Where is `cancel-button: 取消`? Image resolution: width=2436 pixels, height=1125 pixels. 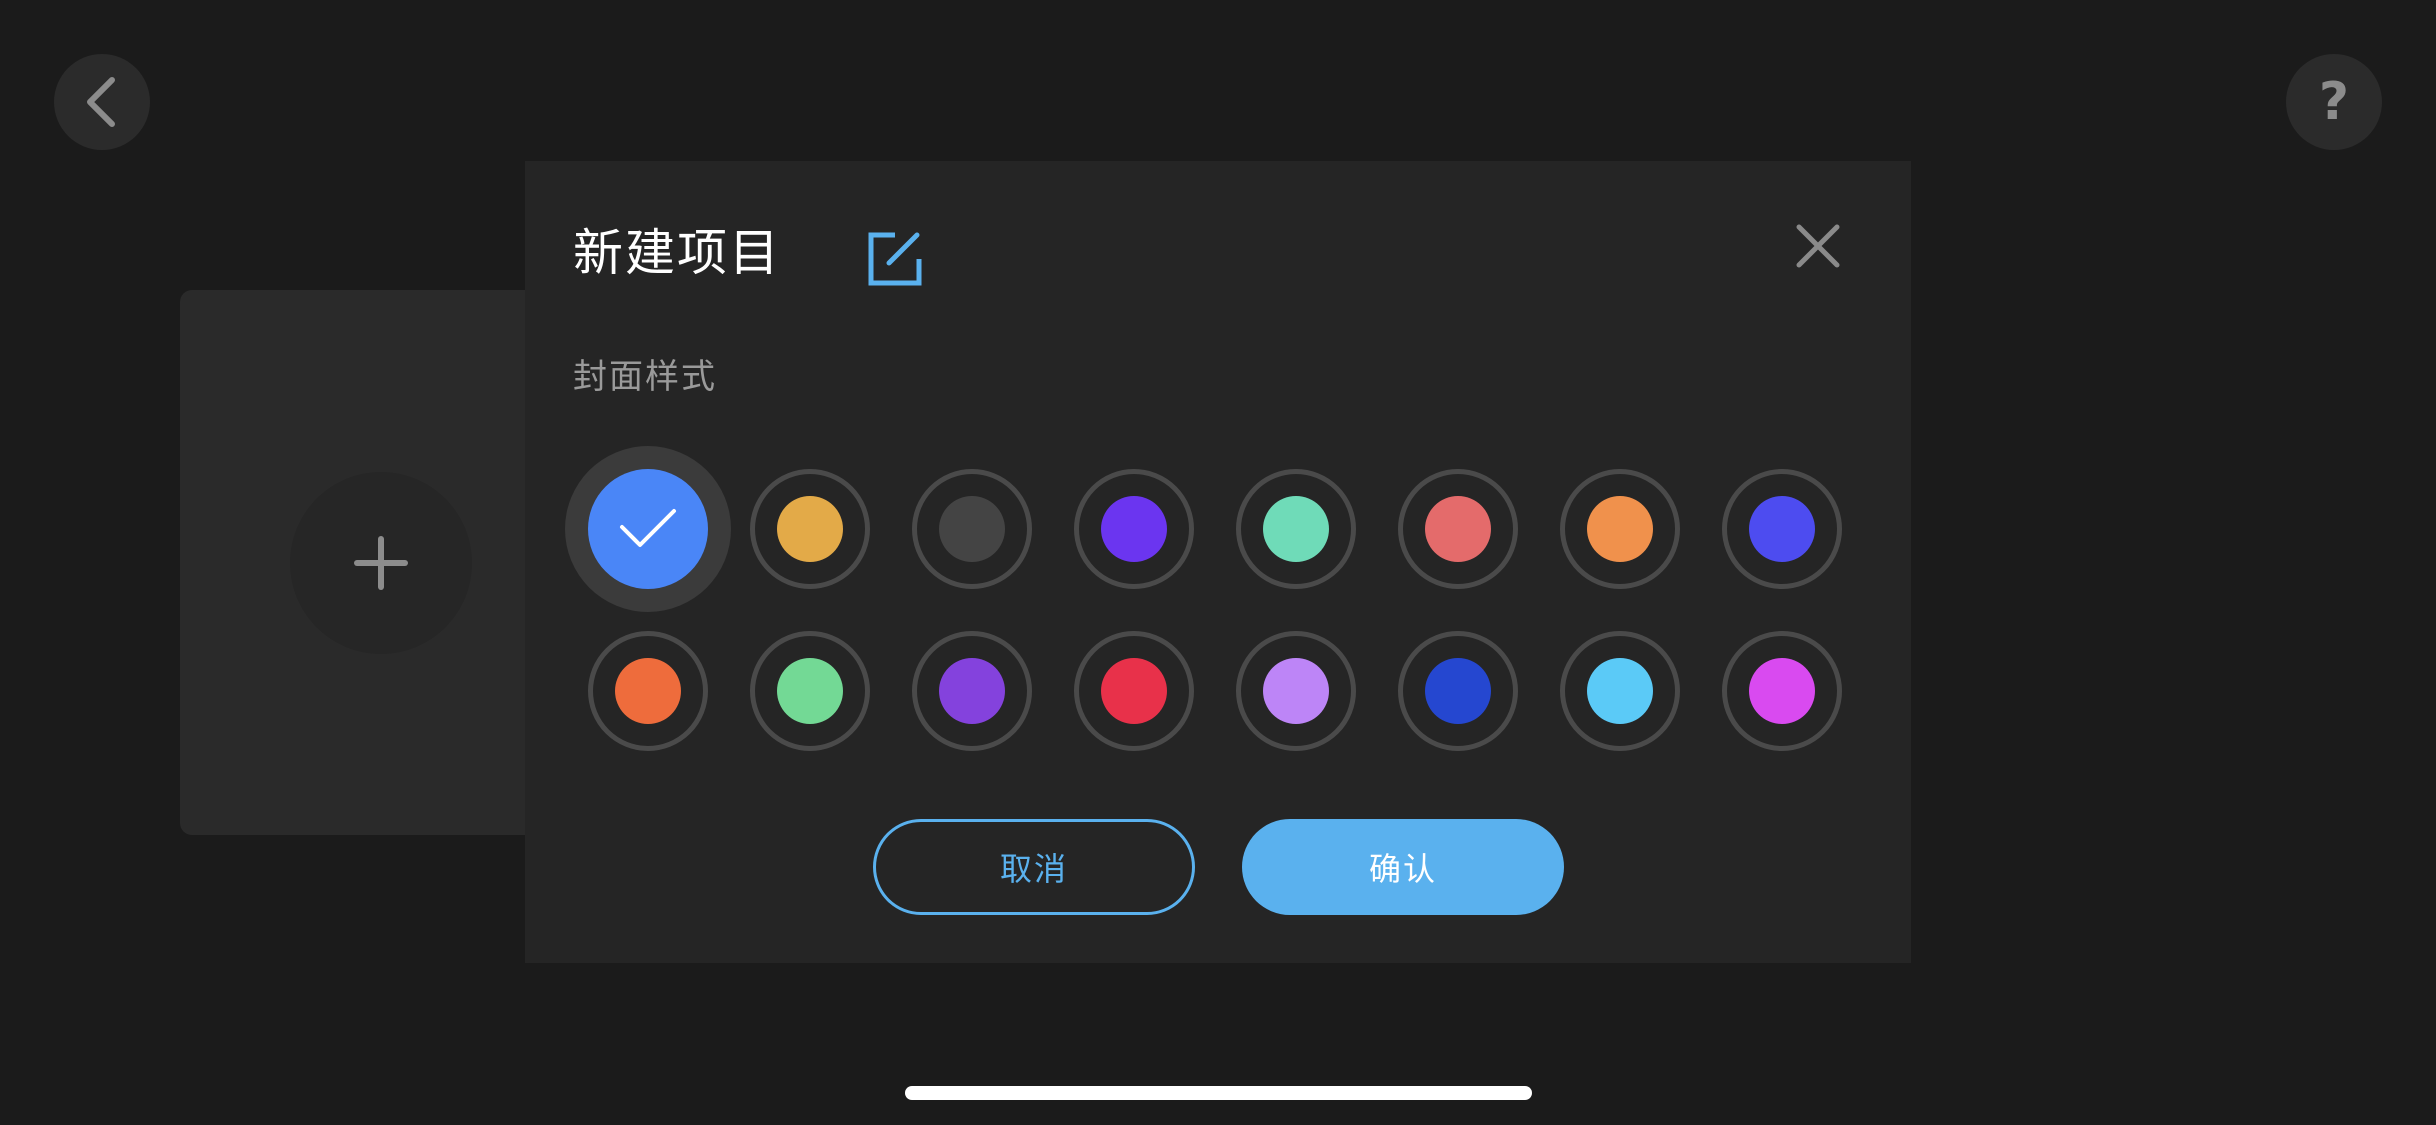
cancel-button: 取消 is located at coordinates (1034, 867).